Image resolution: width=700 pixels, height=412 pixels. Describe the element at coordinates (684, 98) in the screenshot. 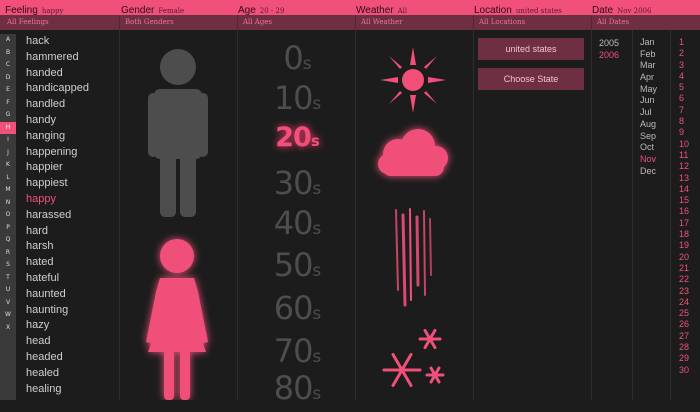

I see `day-6: 6` at that location.